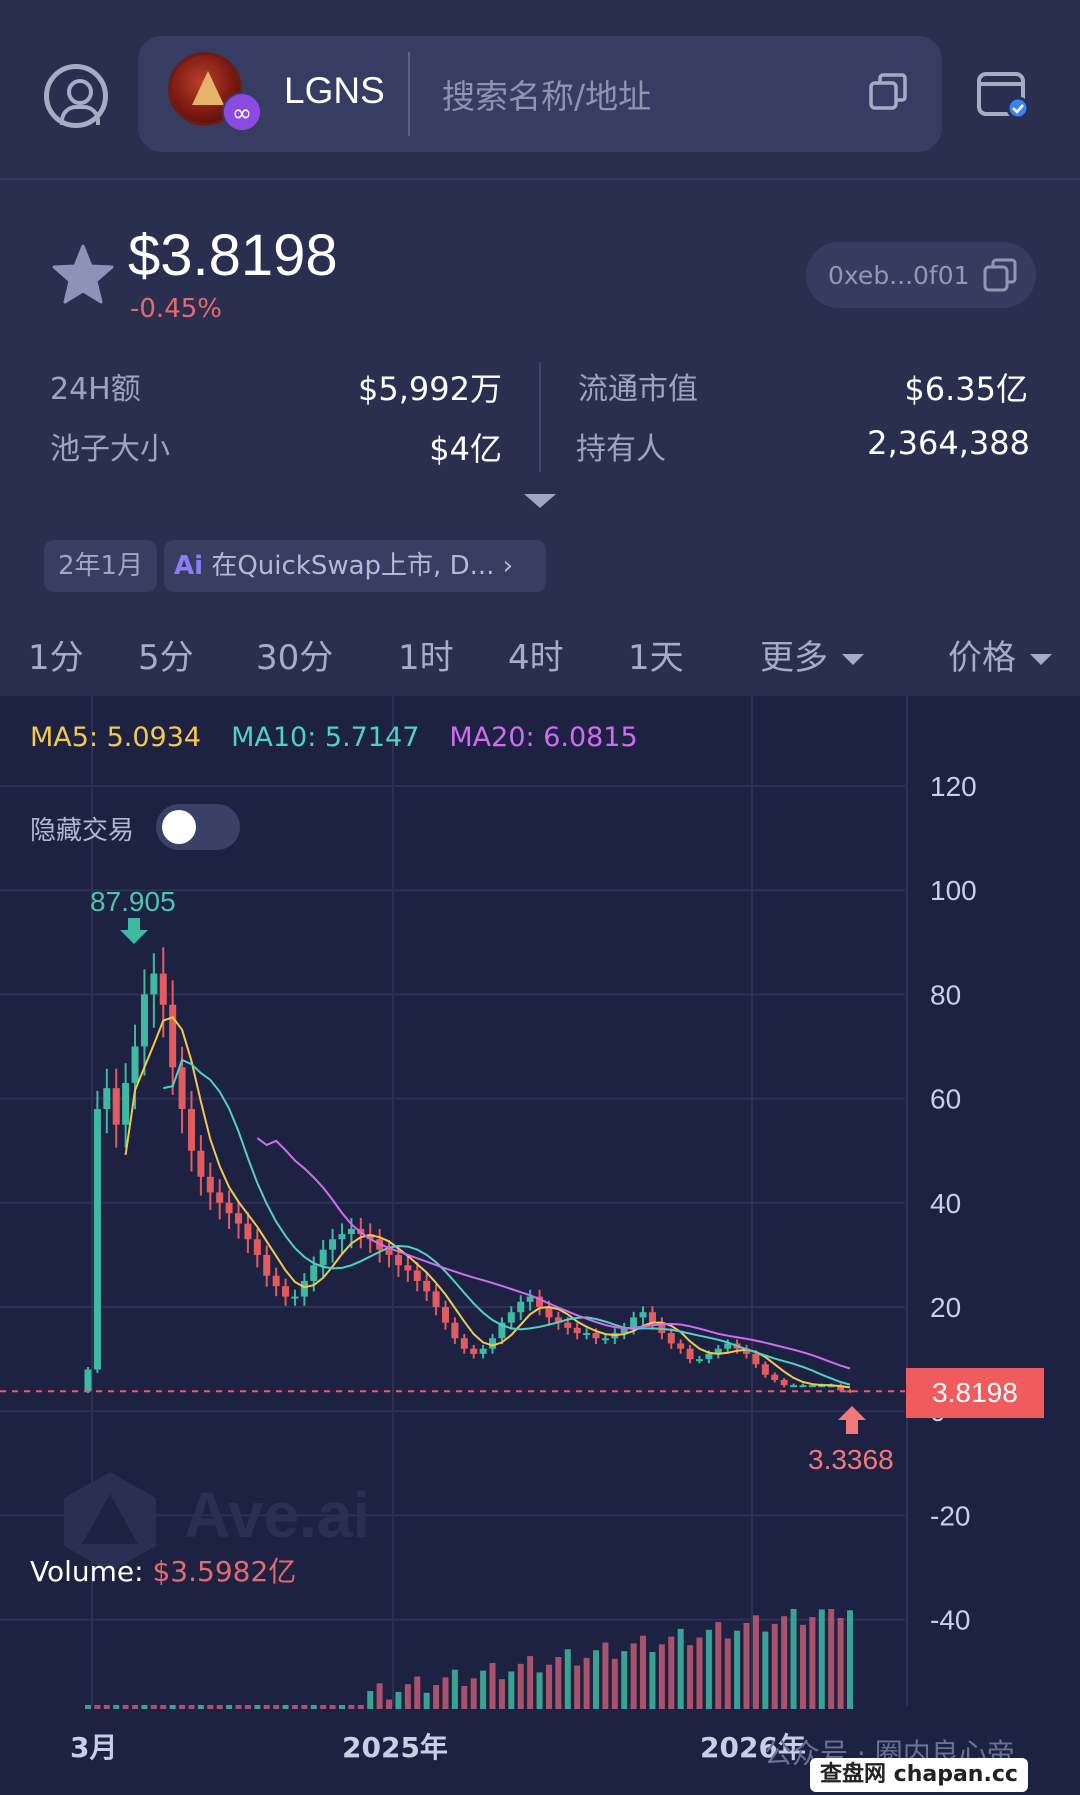 The width and height of the screenshot is (1080, 1795). What do you see at coordinates (543, 737) in the screenshot?
I see `ma20-label: MA20: 6.0815` at bounding box center [543, 737].